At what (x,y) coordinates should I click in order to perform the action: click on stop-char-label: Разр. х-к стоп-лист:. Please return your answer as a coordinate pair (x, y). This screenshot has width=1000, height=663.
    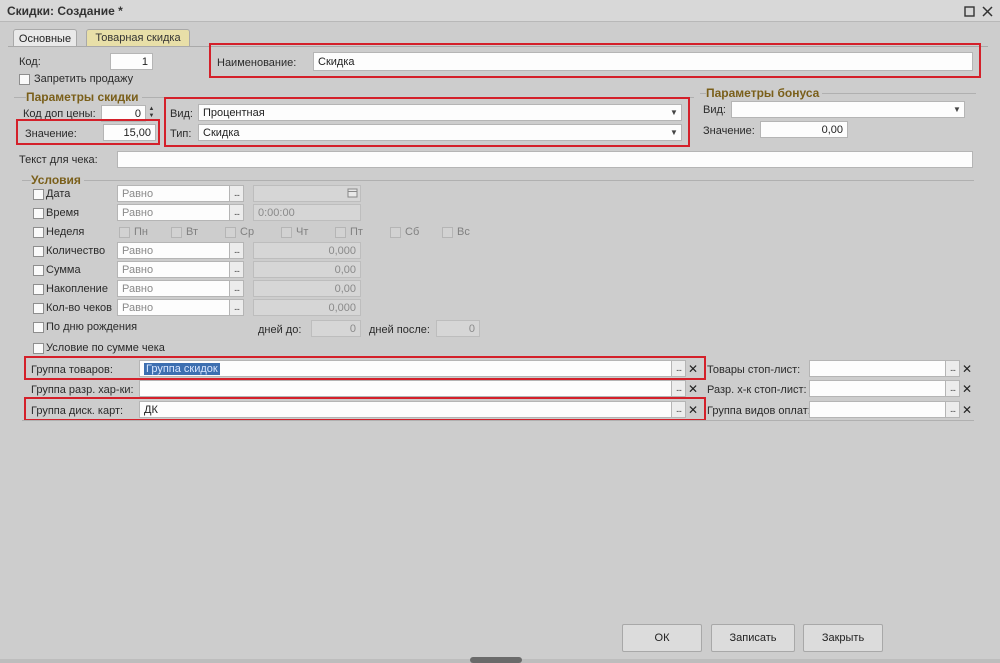
    Looking at the image, I should click on (757, 390).